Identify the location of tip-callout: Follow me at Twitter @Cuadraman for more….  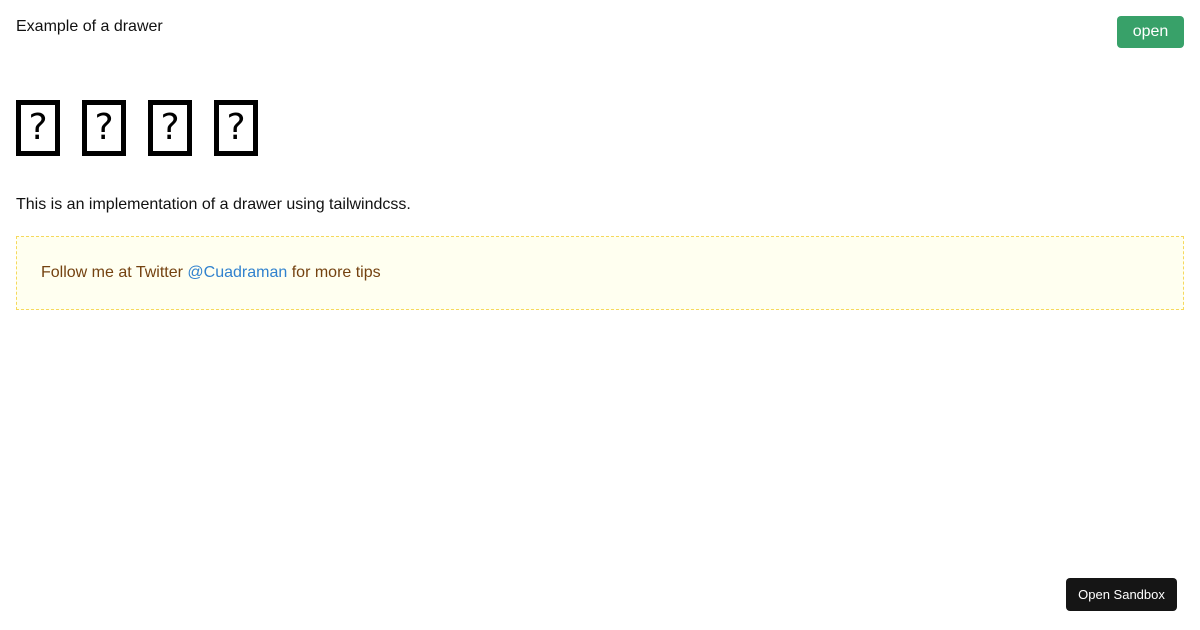
(600, 273).